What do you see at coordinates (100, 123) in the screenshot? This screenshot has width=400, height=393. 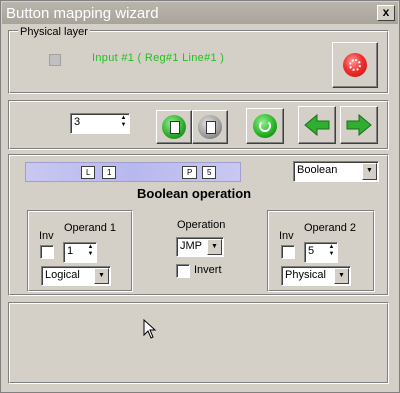 I see `button-index-stepper: 3 ▲ ▼` at bounding box center [100, 123].